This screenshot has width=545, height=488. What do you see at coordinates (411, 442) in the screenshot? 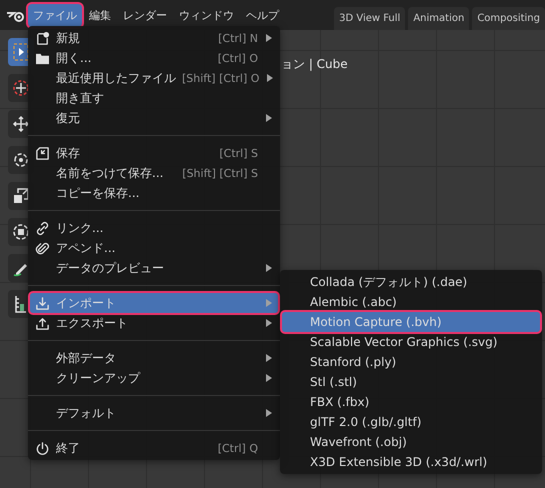
I see `menu-item: Wavefront (.obj)` at bounding box center [411, 442].